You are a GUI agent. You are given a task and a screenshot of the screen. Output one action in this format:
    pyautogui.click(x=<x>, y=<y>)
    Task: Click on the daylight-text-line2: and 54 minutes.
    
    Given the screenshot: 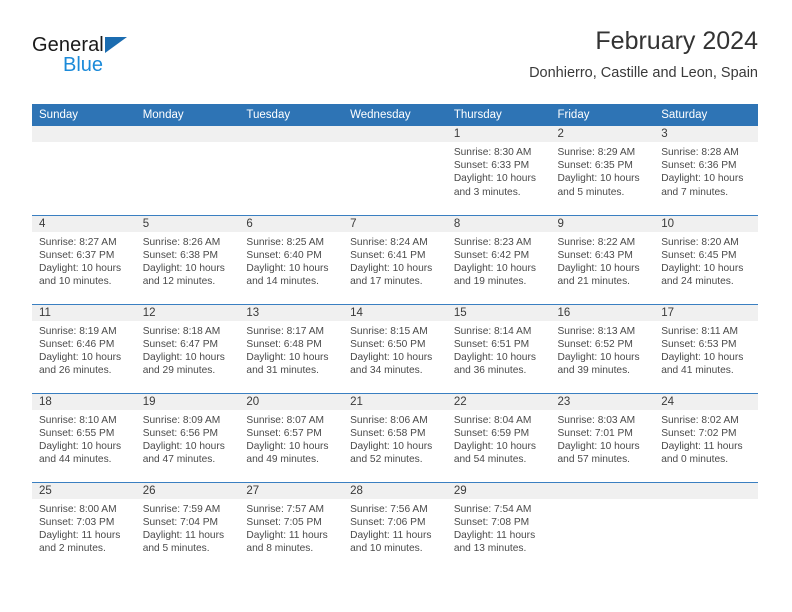 What is the action you would take?
    pyautogui.click(x=490, y=460)
    